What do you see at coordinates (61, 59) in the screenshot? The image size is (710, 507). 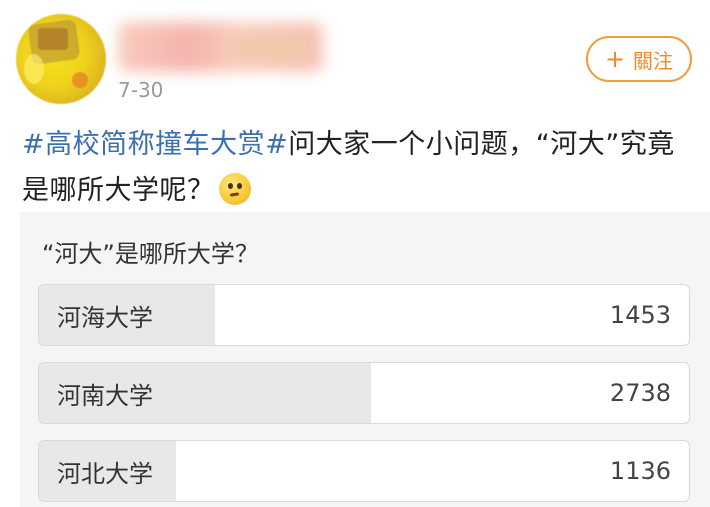 I see `avatar` at bounding box center [61, 59].